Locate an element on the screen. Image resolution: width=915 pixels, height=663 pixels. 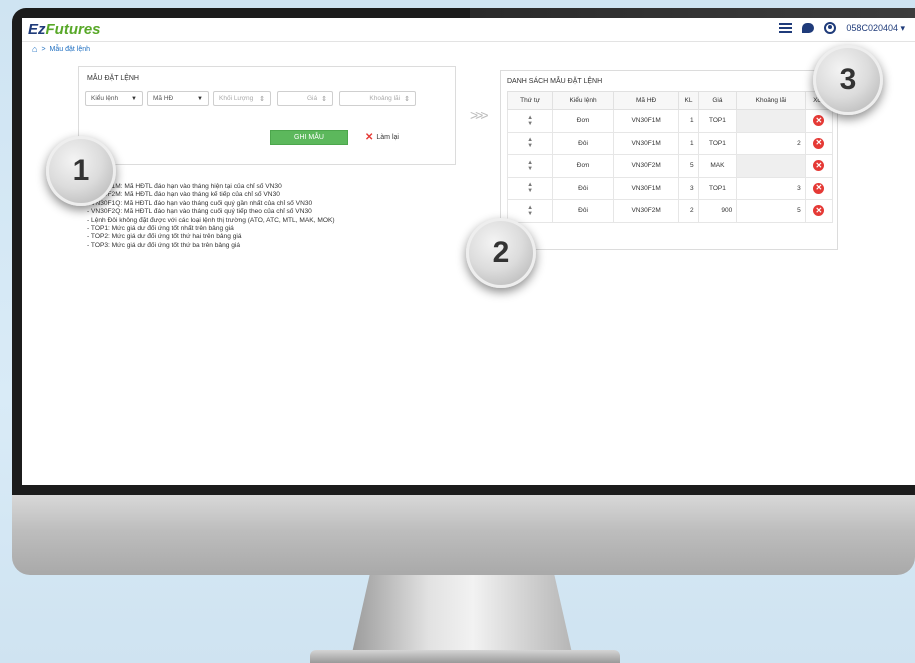
reset-label: Làm lại is located at coordinates (387, 137).